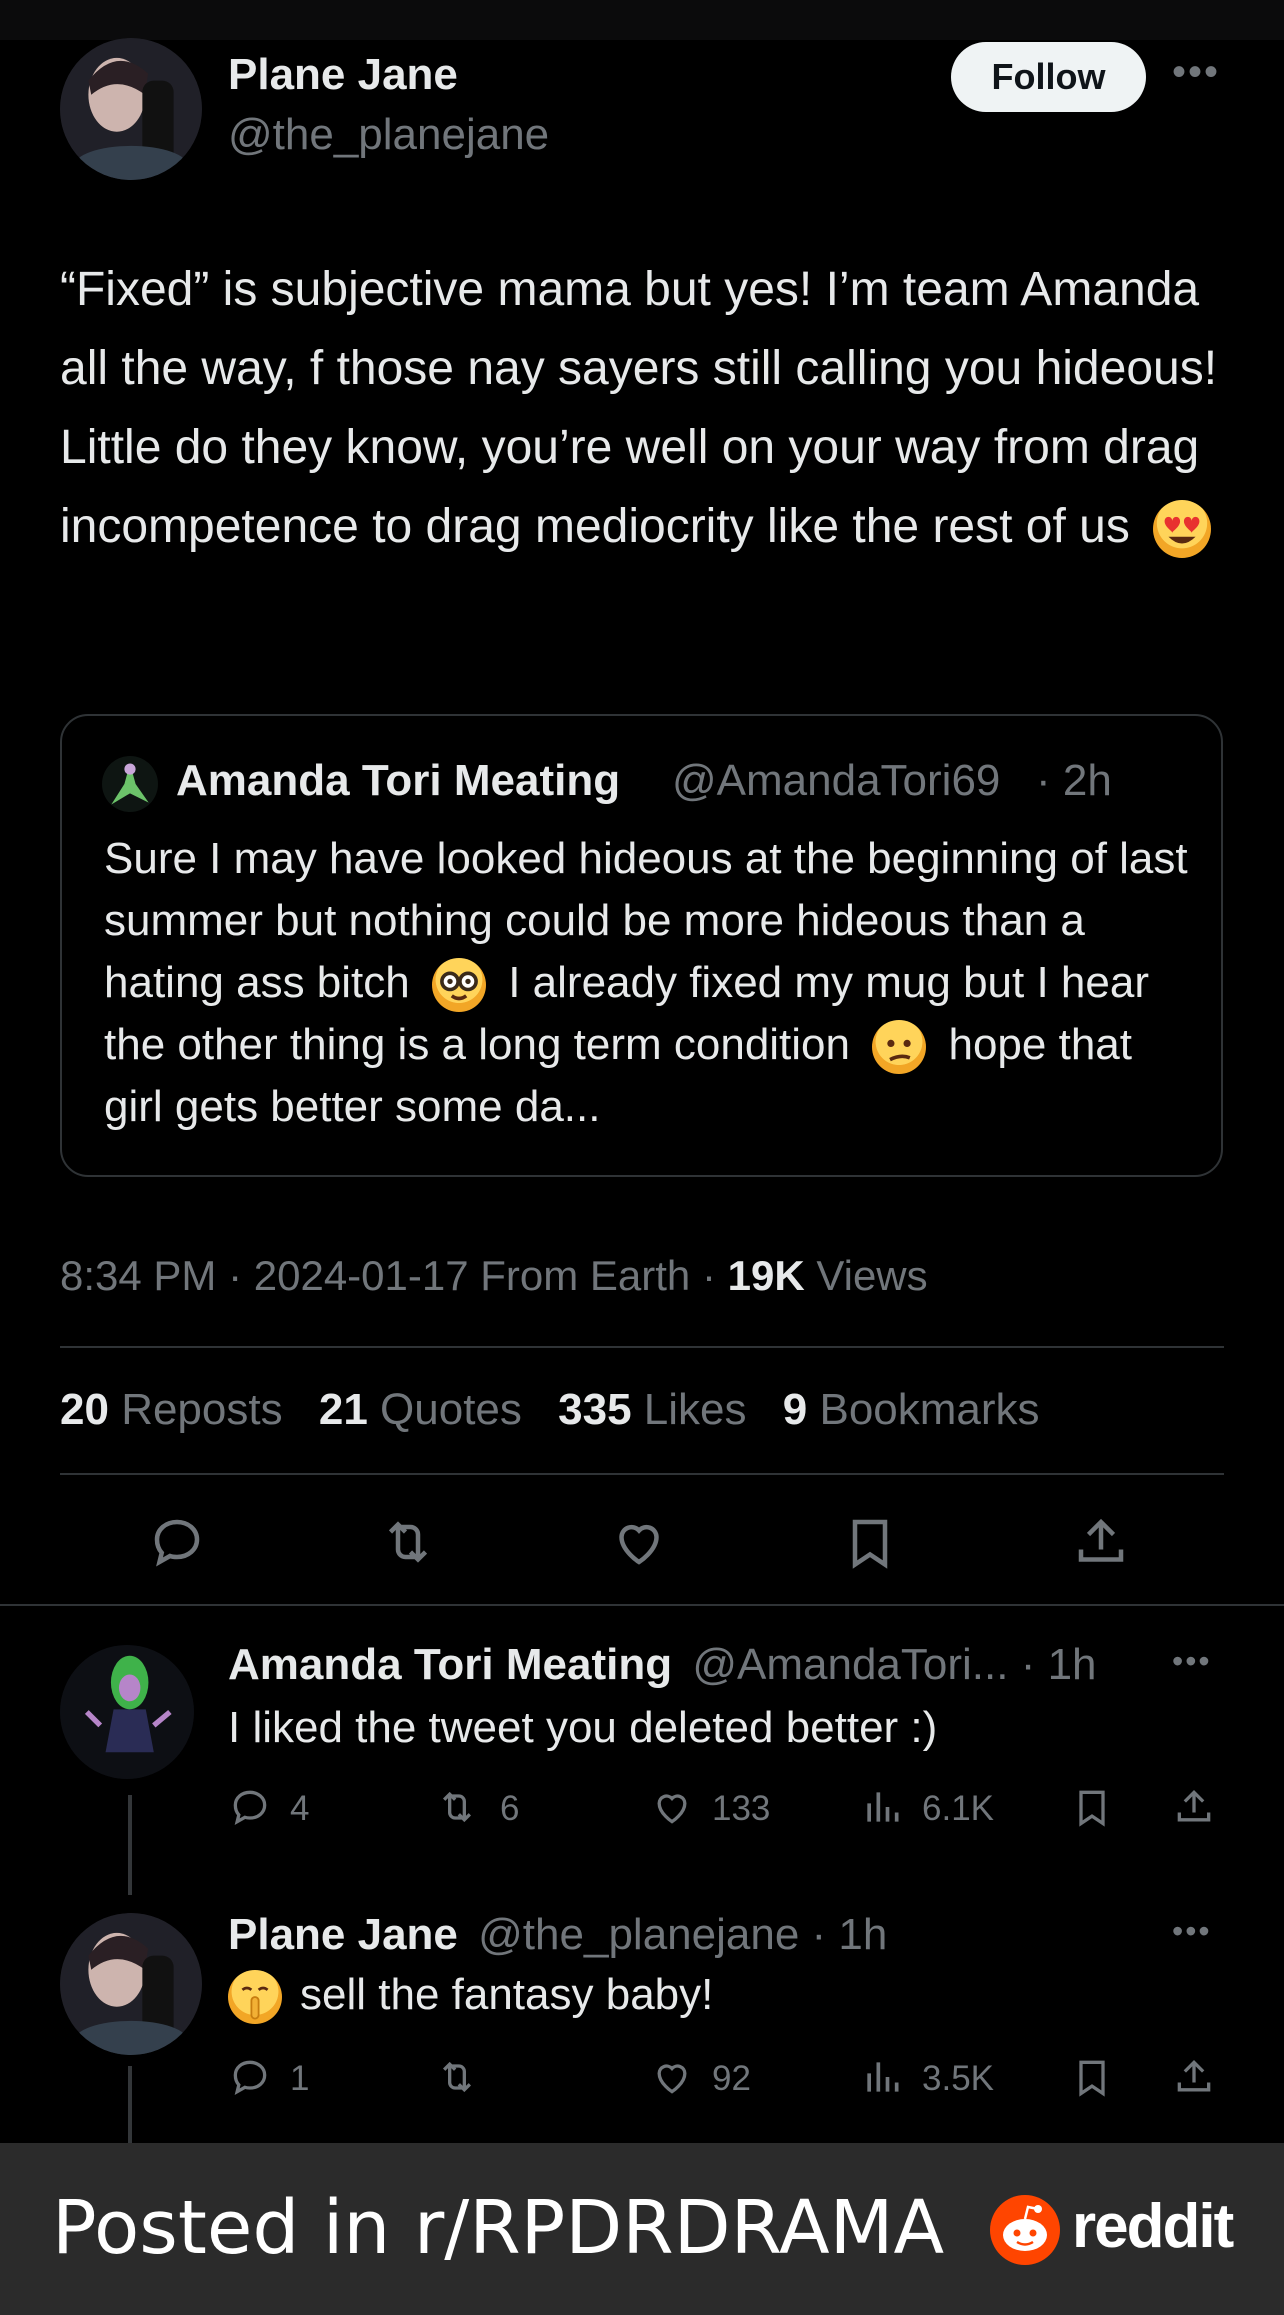 The image size is (1284, 2315). Describe the element at coordinates (507, 1994) in the screenshot. I see `reply-body: sell the fantasy baby!` at that location.